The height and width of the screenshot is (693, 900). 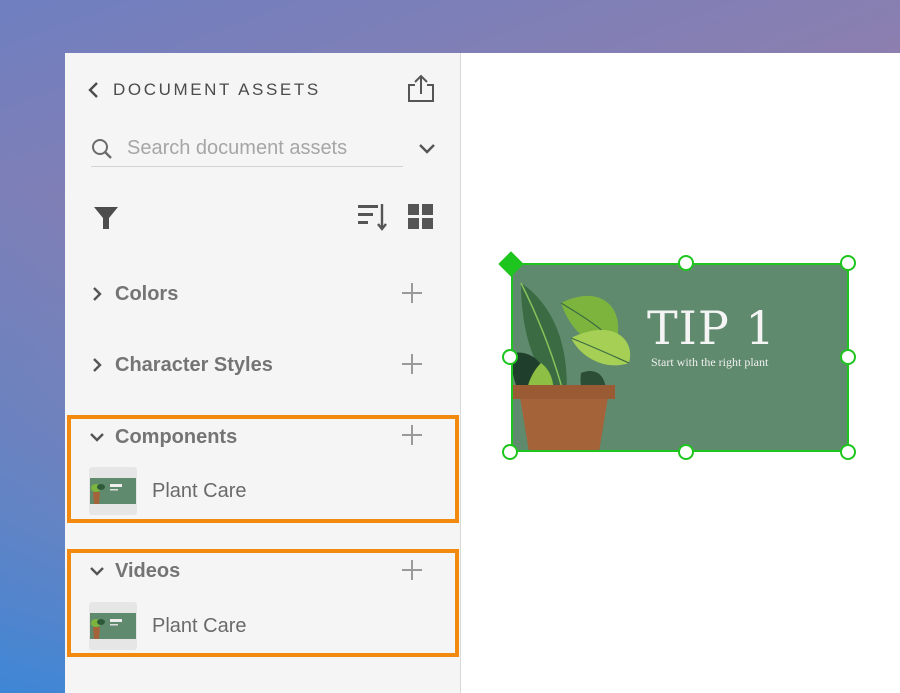 I want to click on share-icon, so click(x=421, y=89).